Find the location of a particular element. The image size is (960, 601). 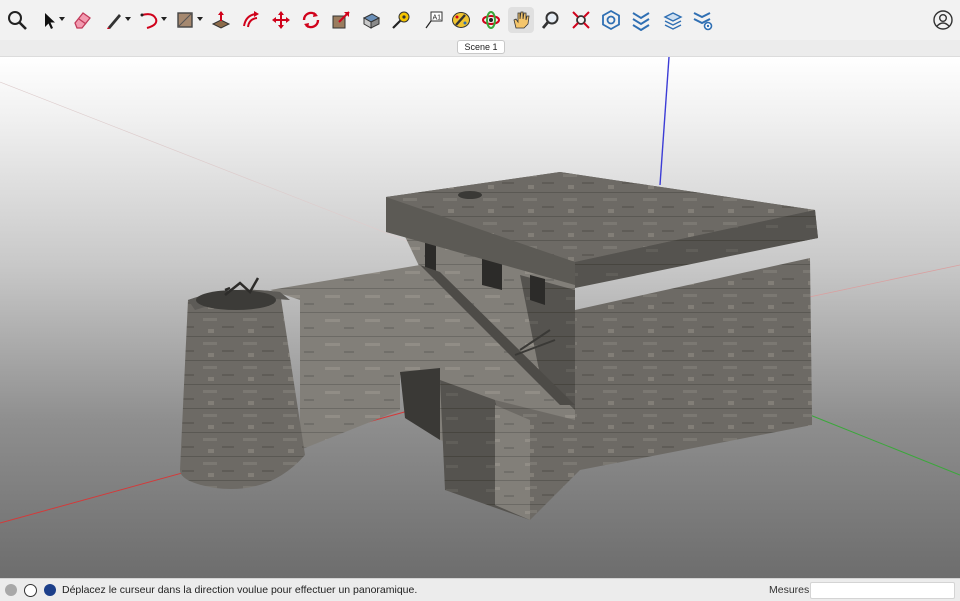

bunker-front-pillar is located at coordinates (512, 462).